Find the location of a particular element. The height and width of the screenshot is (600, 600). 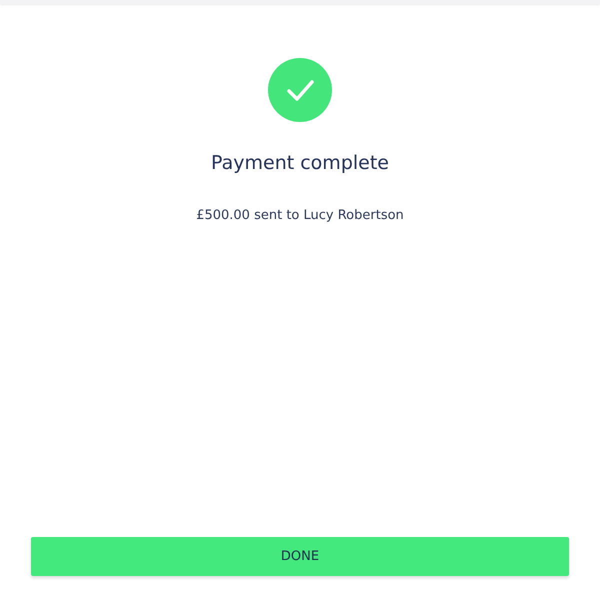

confirmation-message: £500.00 sent to Lucy Robertson is located at coordinates (300, 215).